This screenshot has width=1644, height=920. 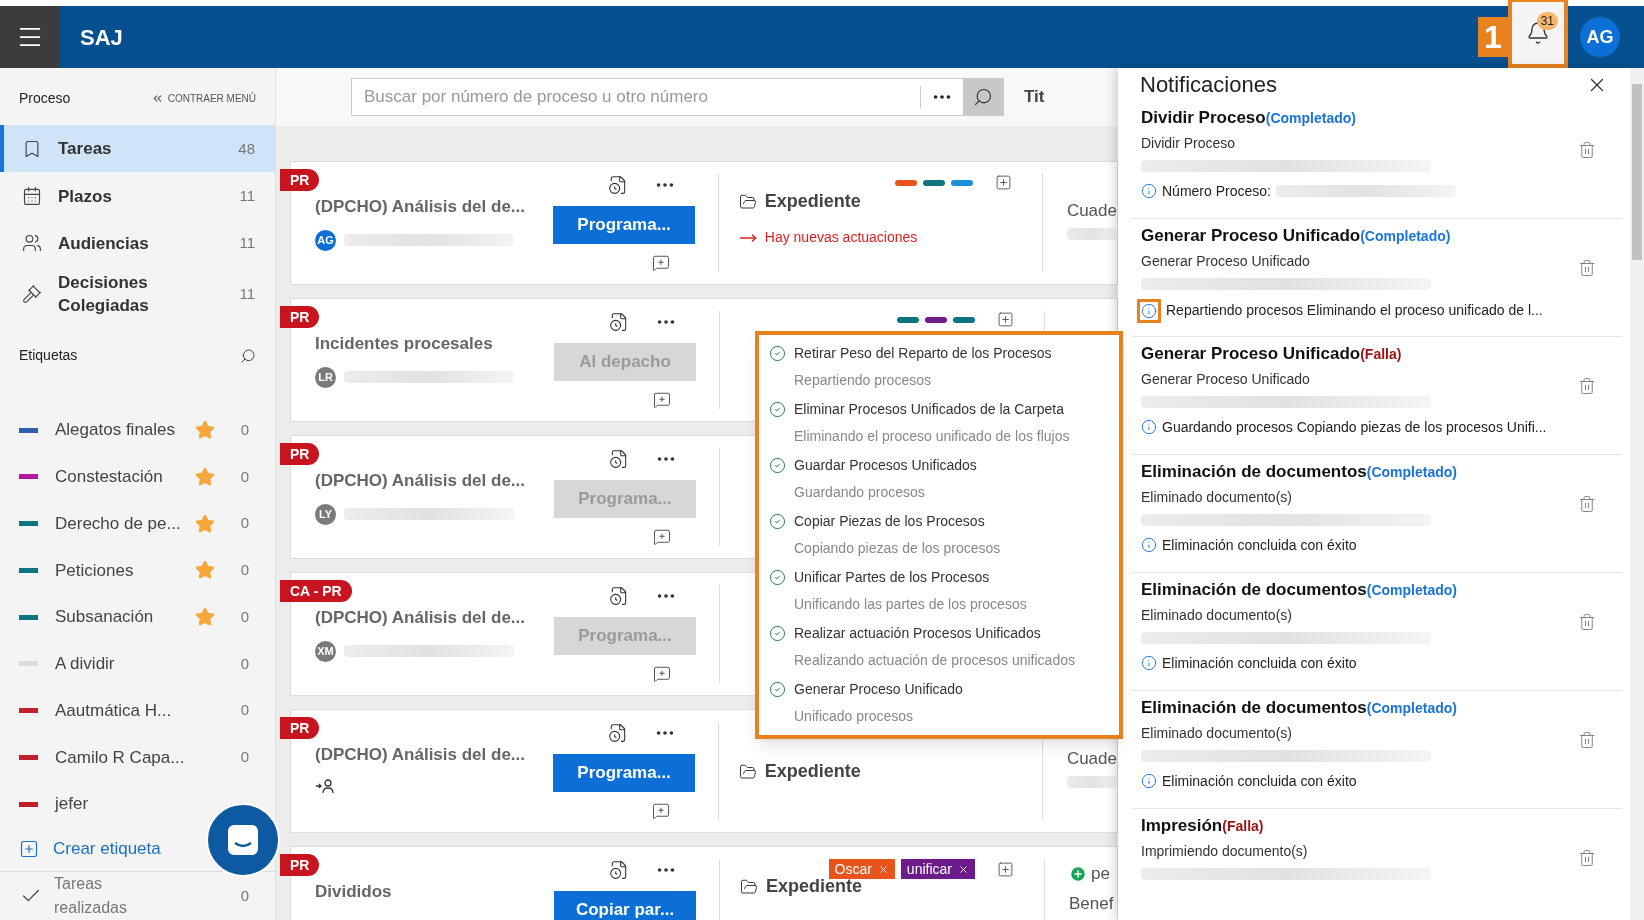 I want to click on done-count: 0, so click(x=244, y=895).